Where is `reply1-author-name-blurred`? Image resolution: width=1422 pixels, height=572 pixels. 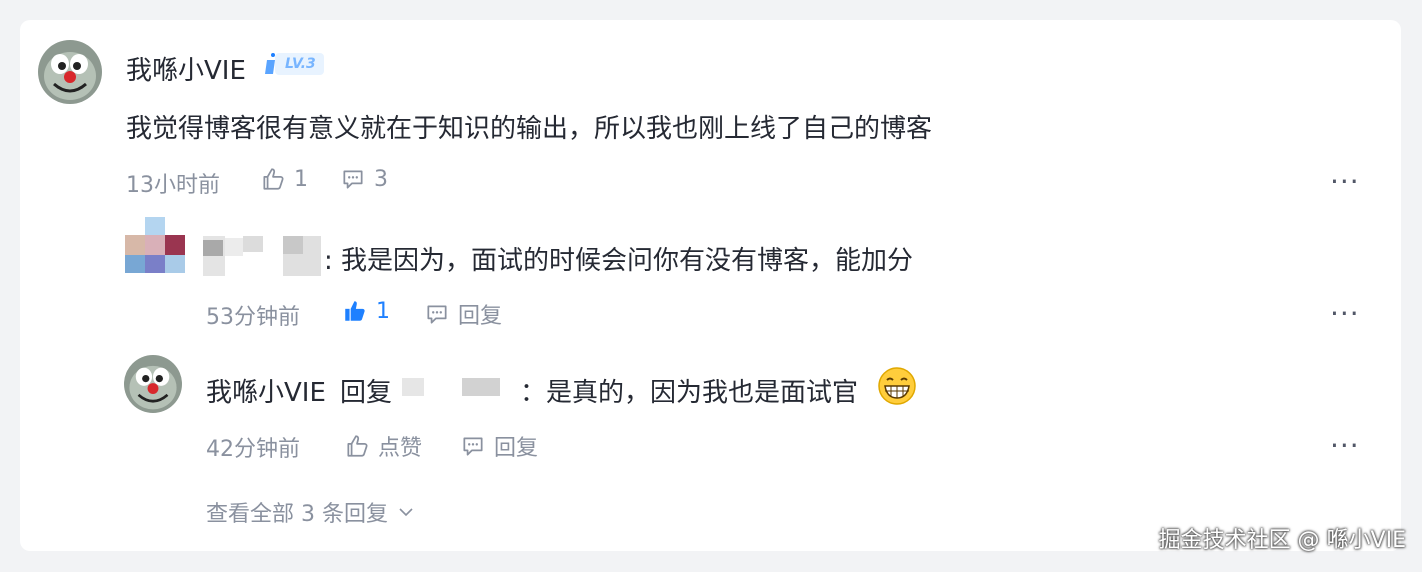 reply1-author-name-blurred is located at coordinates (263, 256).